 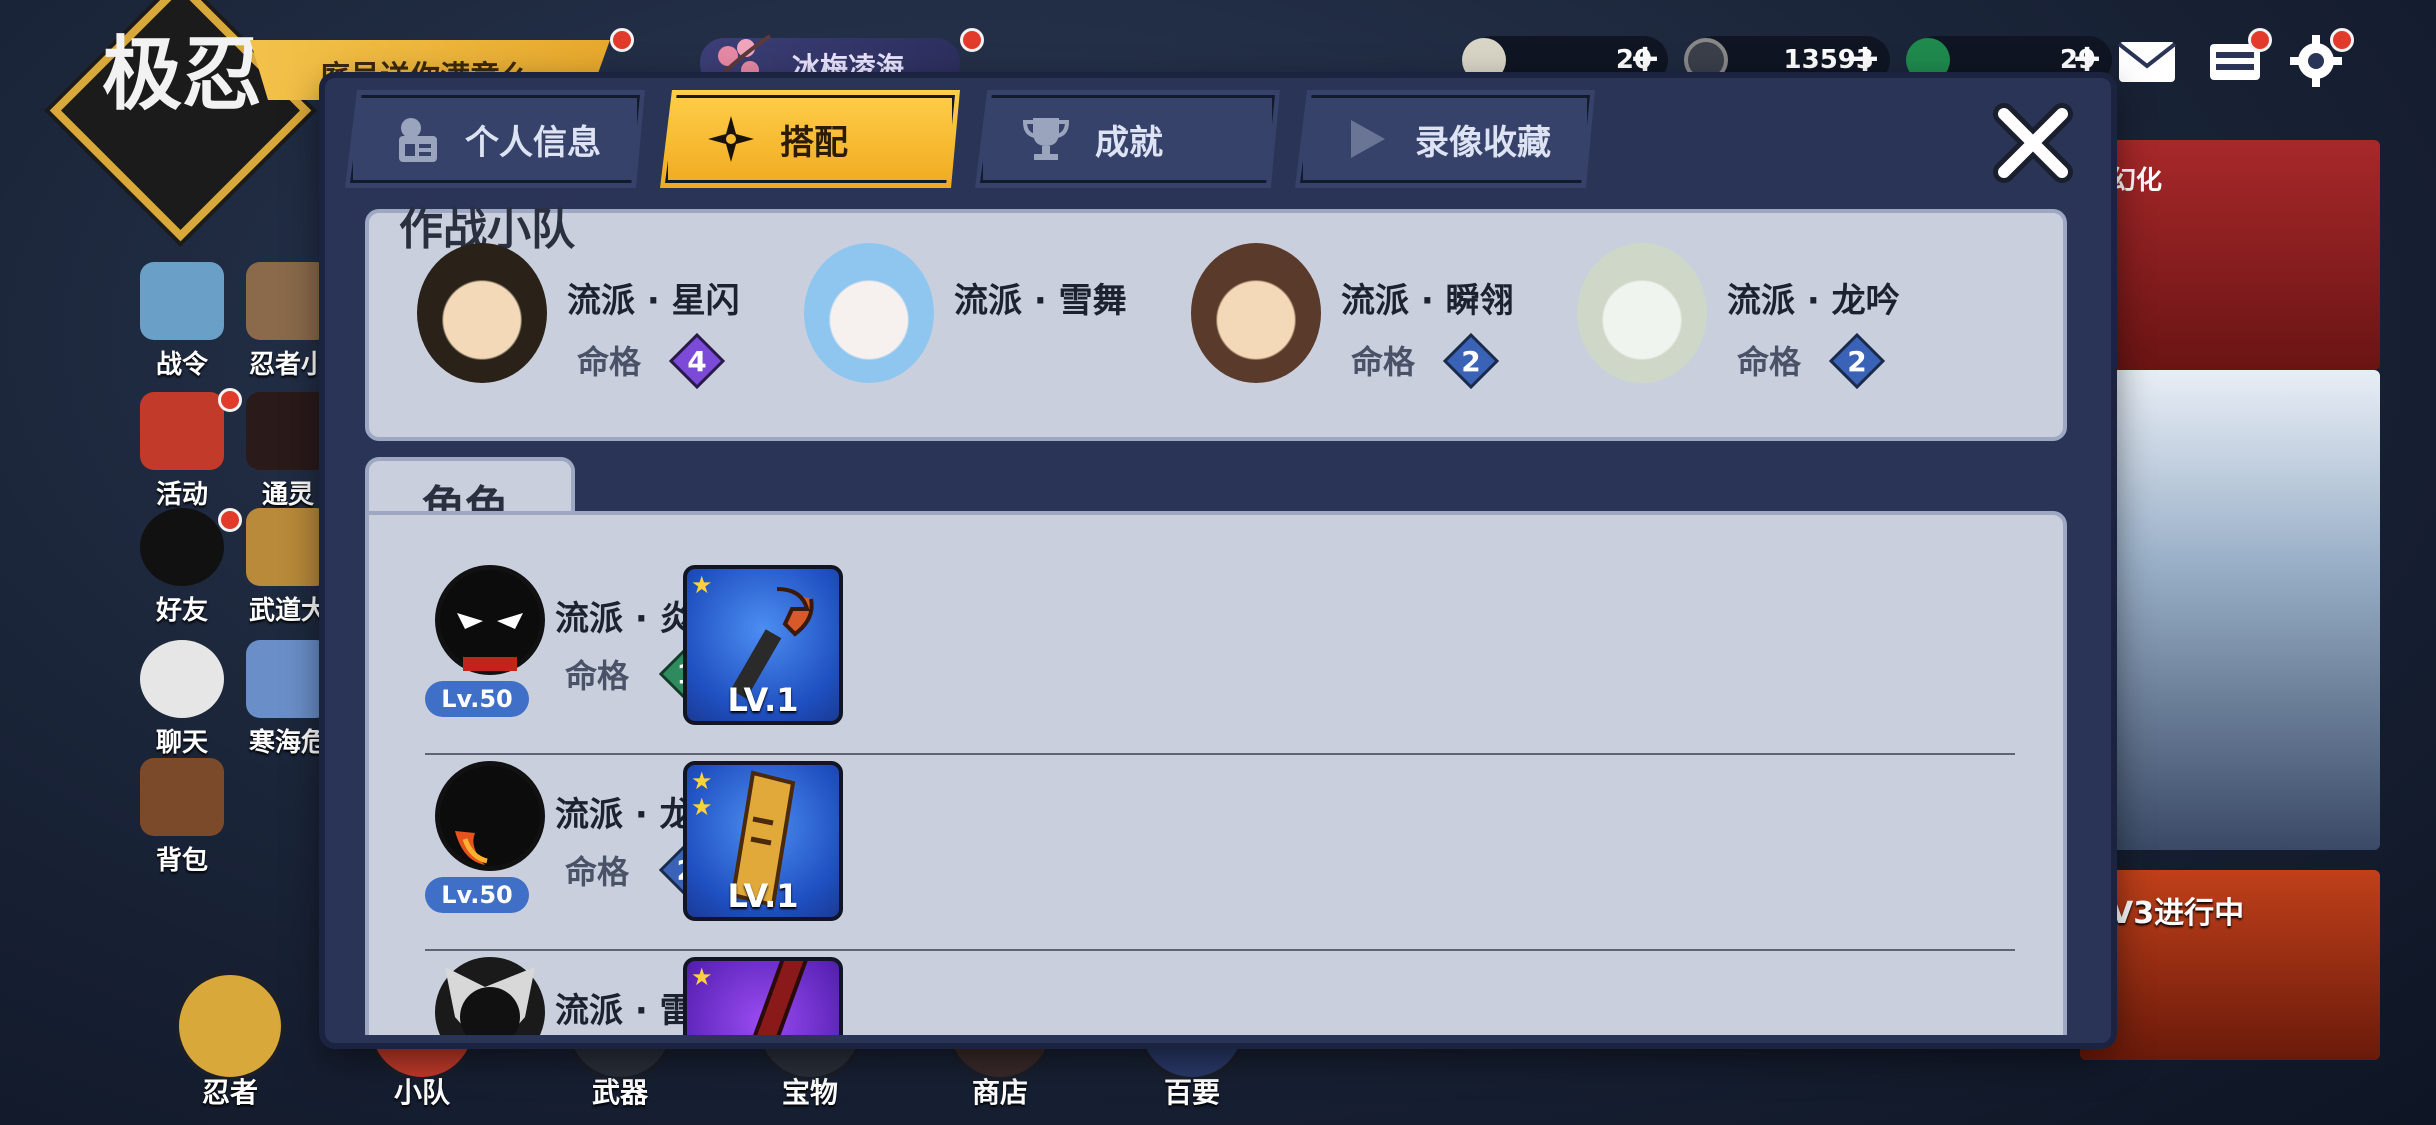 I want to click on side-item-chat: 聊天, so click(x=182, y=699).